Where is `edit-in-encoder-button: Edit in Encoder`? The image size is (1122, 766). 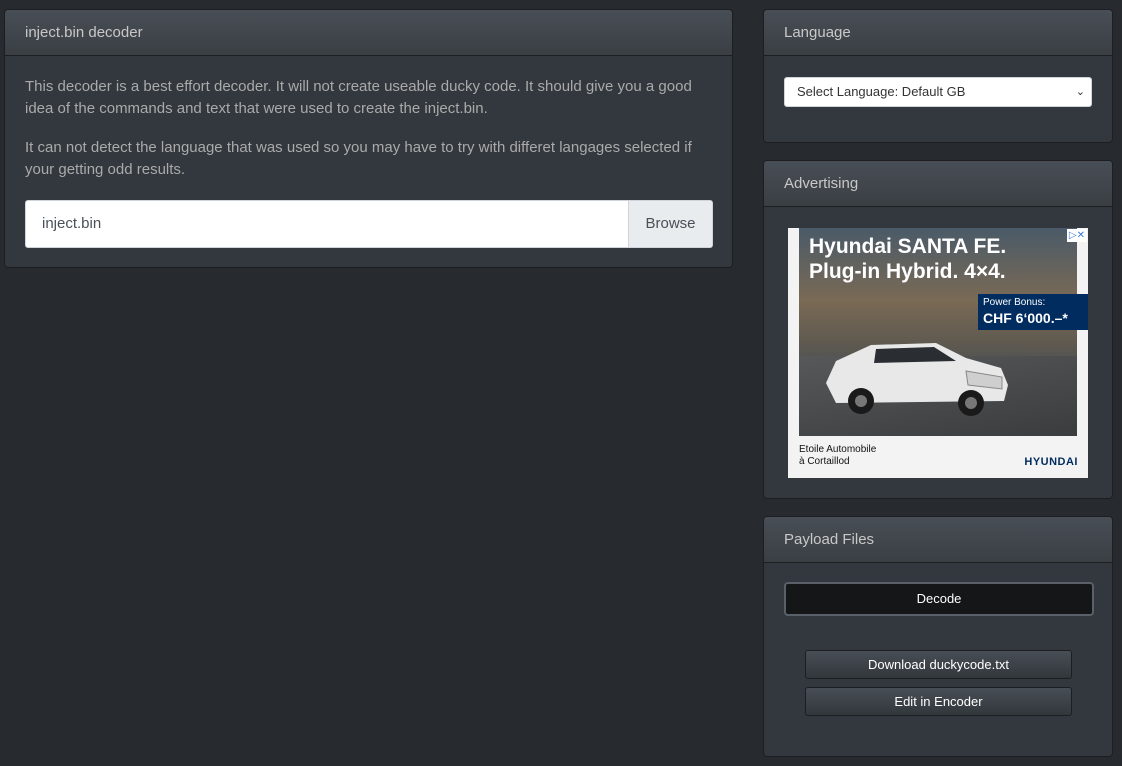
edit-in-encoder-button: Edit in Encoder is located at coordinates (938, 701).